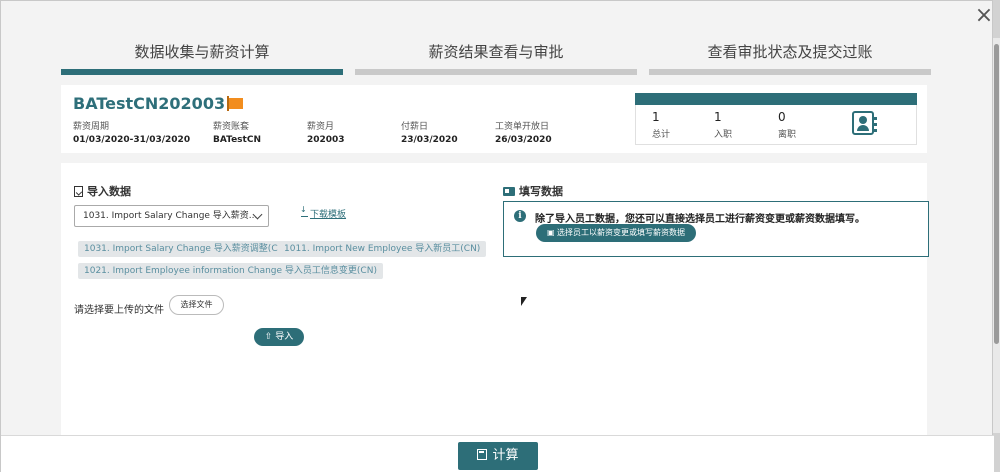  I want to click on flag-icon, so click(235, 103).